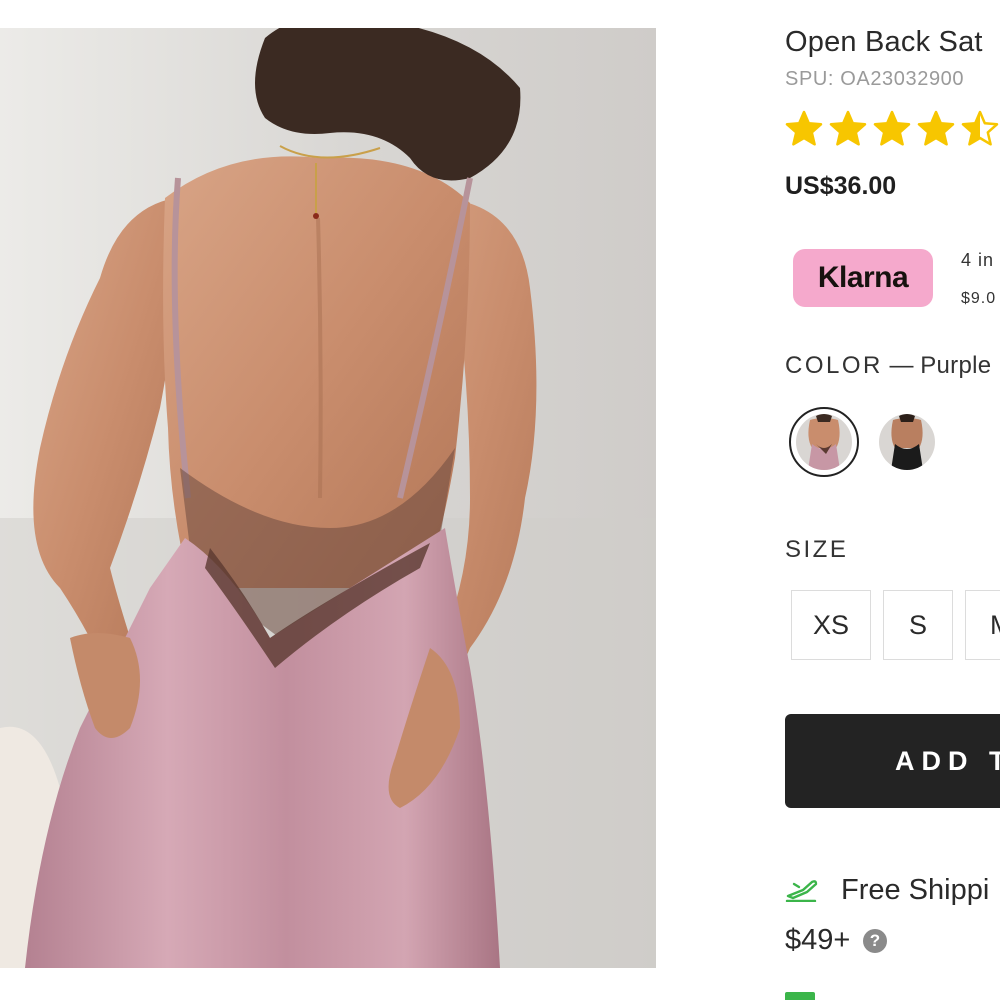 The height and width of the screenshot is (1000, 1000). Describe the element at coordinates (875, 79) in the screenshot. I see `product-spu: SPU: OA23032900` at that location.